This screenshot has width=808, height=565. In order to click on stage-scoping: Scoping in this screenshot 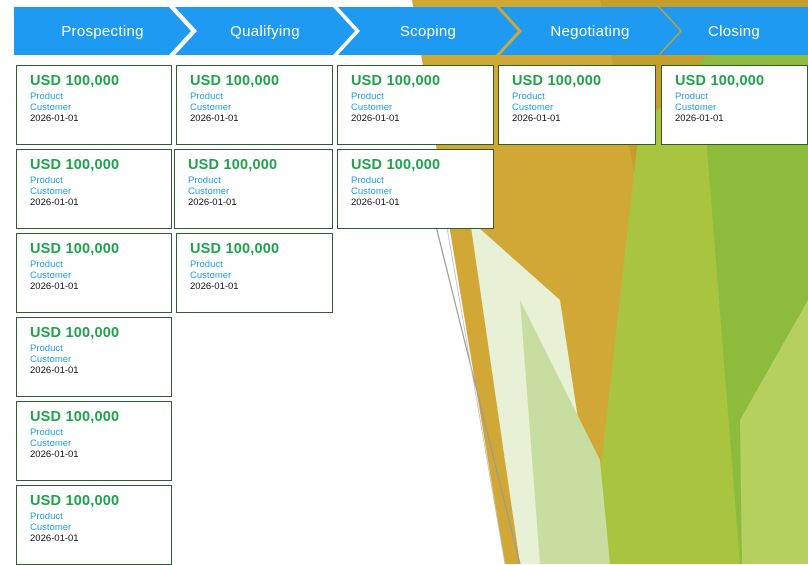, I will do `click(428, 31)`.